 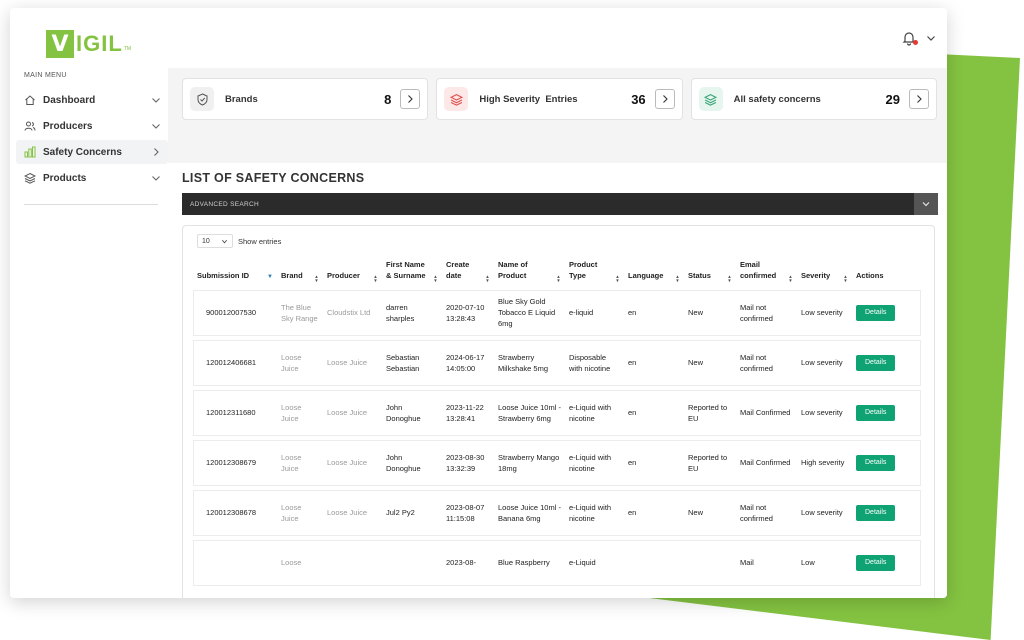 I want to click on cell-status: New, so click(x=710, y=312).